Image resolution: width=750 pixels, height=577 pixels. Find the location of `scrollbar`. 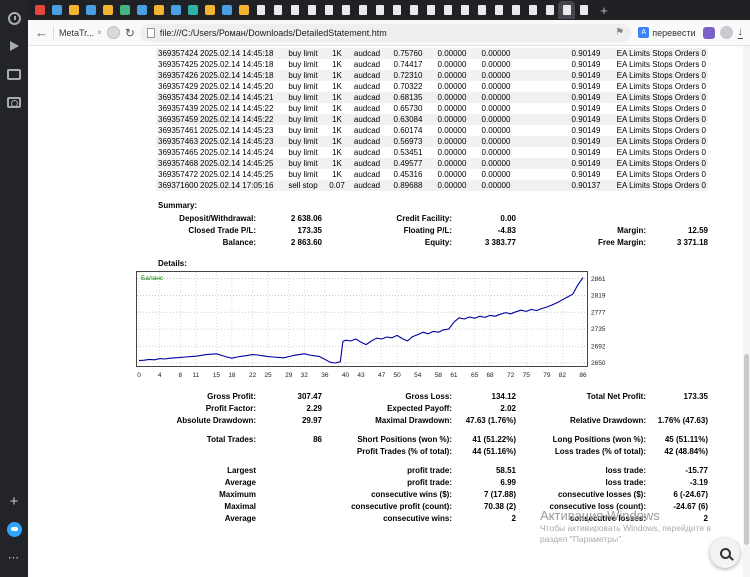

scrollbar is located at coordinates (746, 311).